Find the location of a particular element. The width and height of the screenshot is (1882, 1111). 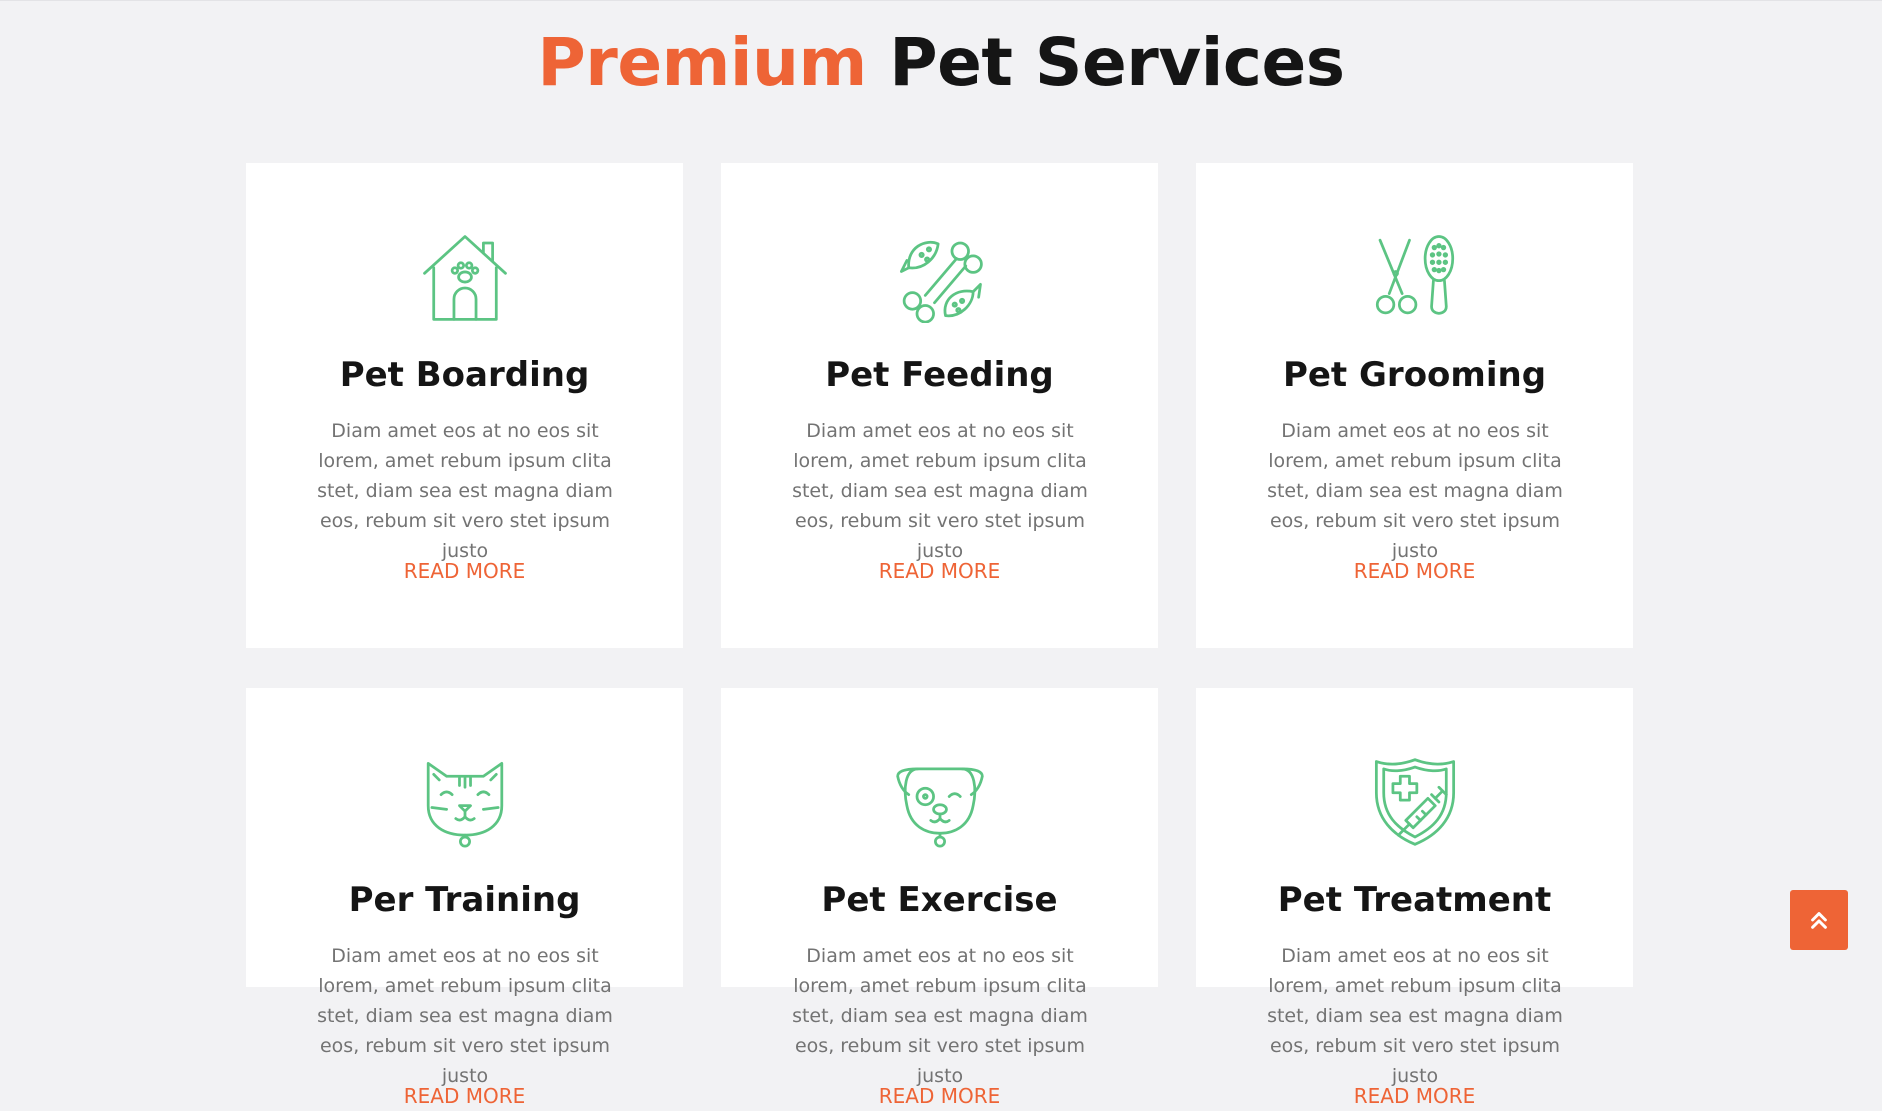

dog-house-icon is located at coordinates (465, 277).